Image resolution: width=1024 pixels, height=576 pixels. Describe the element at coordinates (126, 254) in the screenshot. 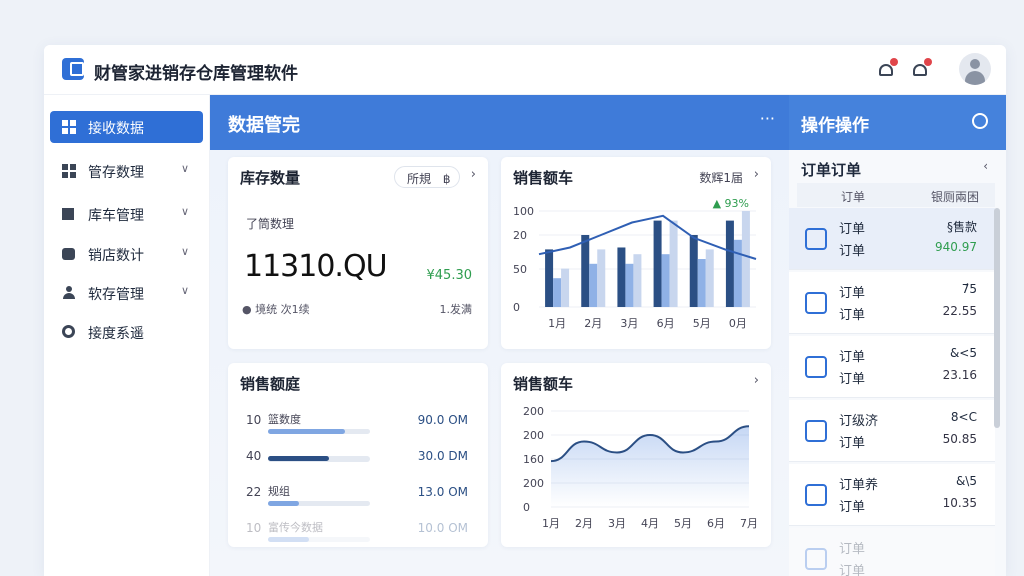

I see `sidebar-item-sales-stats: 销店数计 ∨` at that location.